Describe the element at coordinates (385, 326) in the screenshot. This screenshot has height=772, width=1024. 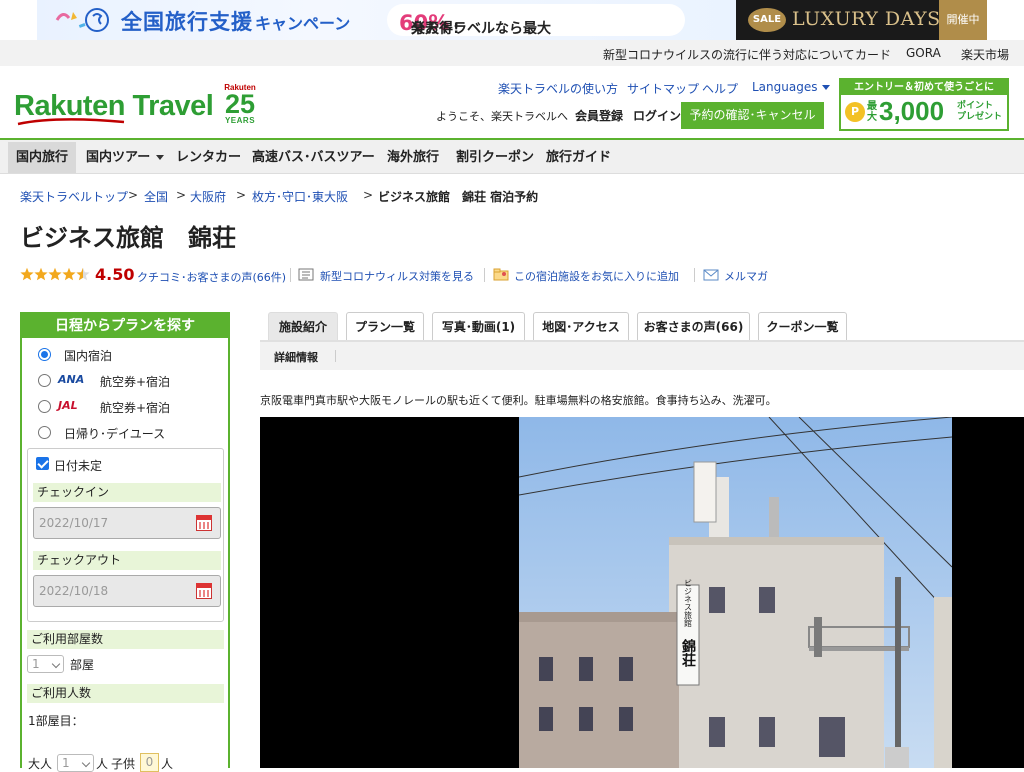
I see `tab-plan-list: プラン一覧` at that location.